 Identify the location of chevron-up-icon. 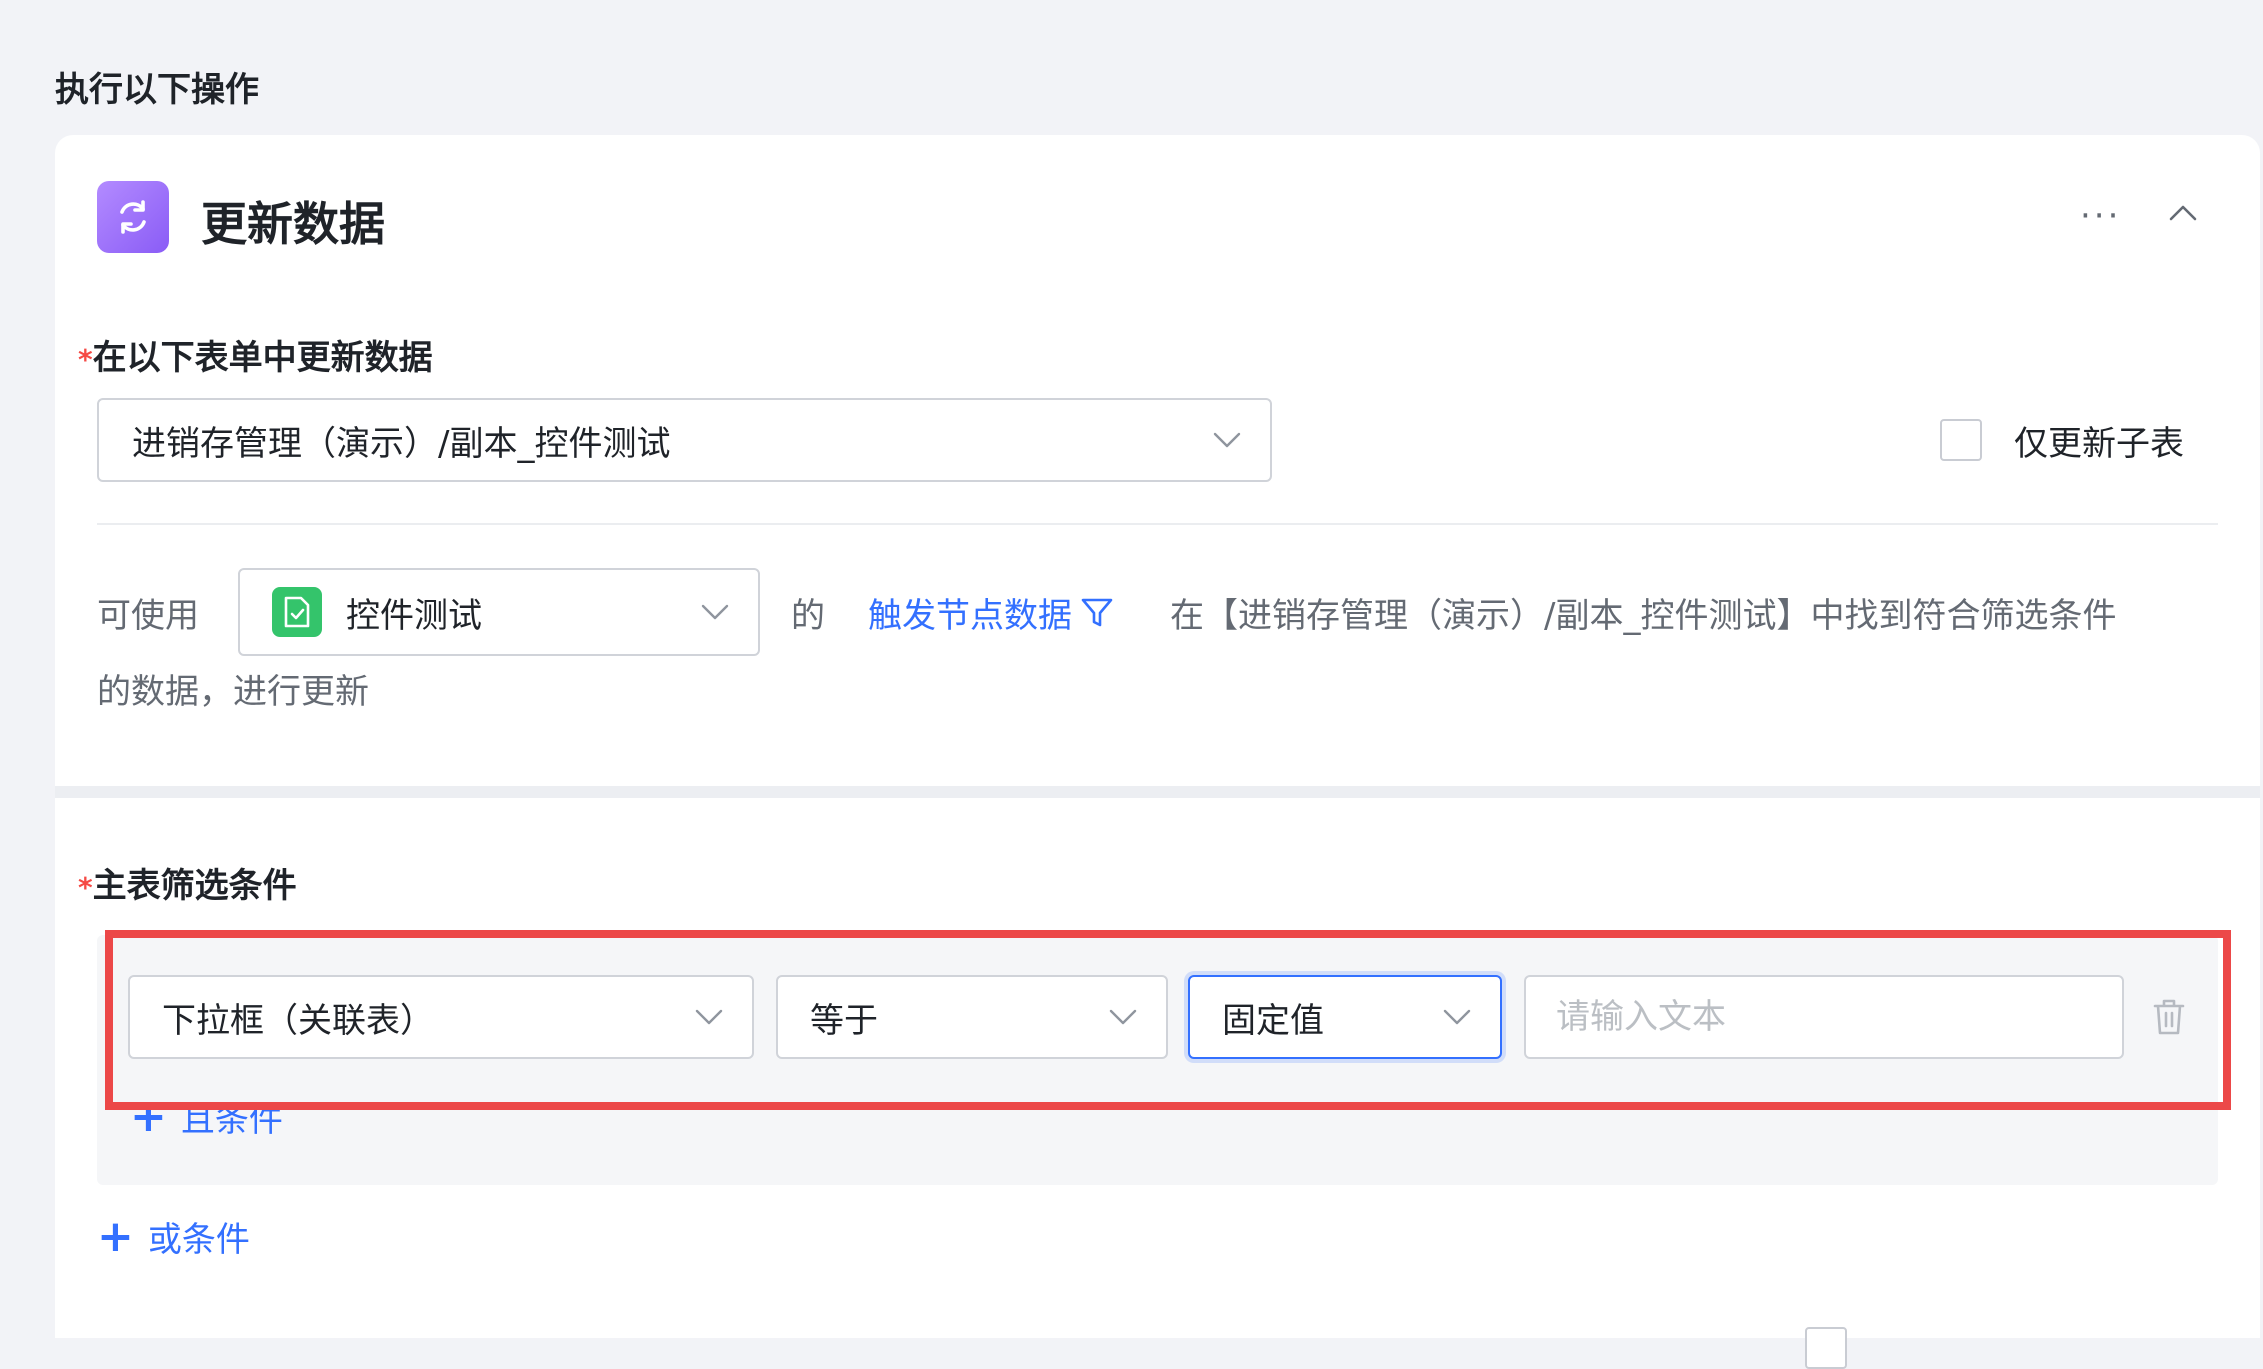
(2183, 213).